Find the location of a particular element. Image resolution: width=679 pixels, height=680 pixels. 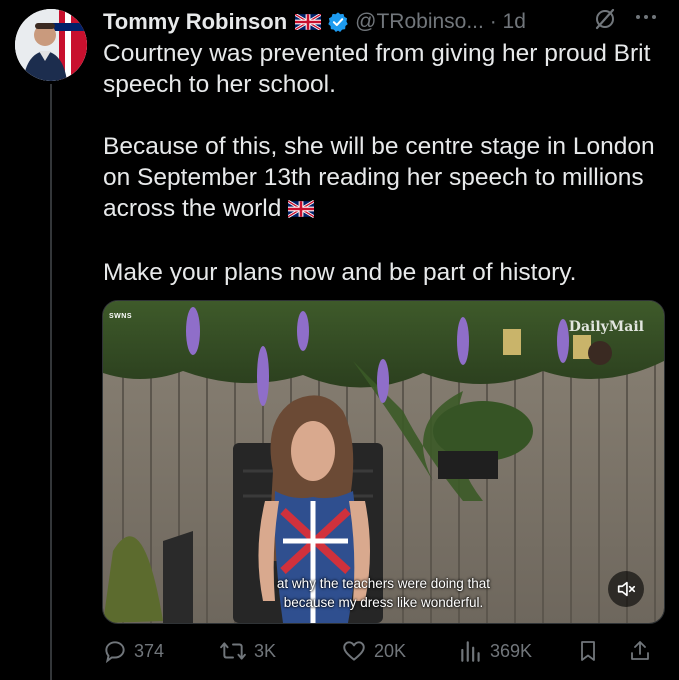

uk-flag-emoji-icon is located at coordinates (301, 210).